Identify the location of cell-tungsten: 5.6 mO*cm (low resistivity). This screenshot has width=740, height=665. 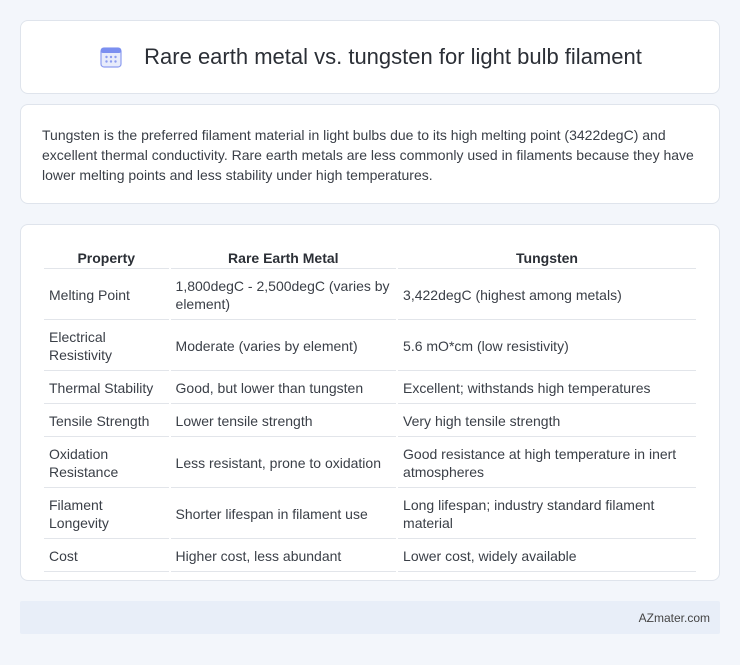
(547, 346).